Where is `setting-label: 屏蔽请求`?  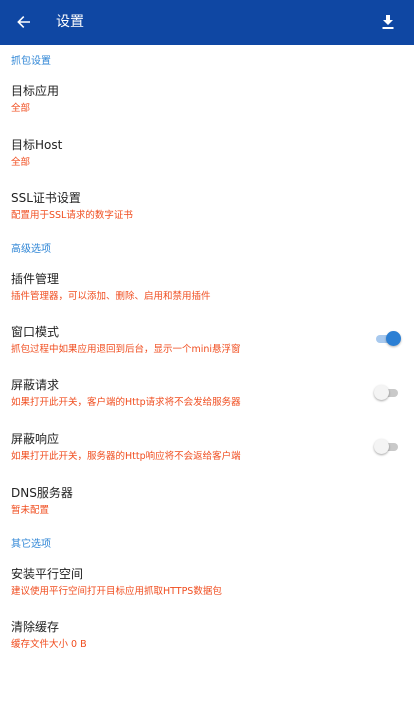
setting-label: 屏蔽请求 is located at coordinates (35, 385).